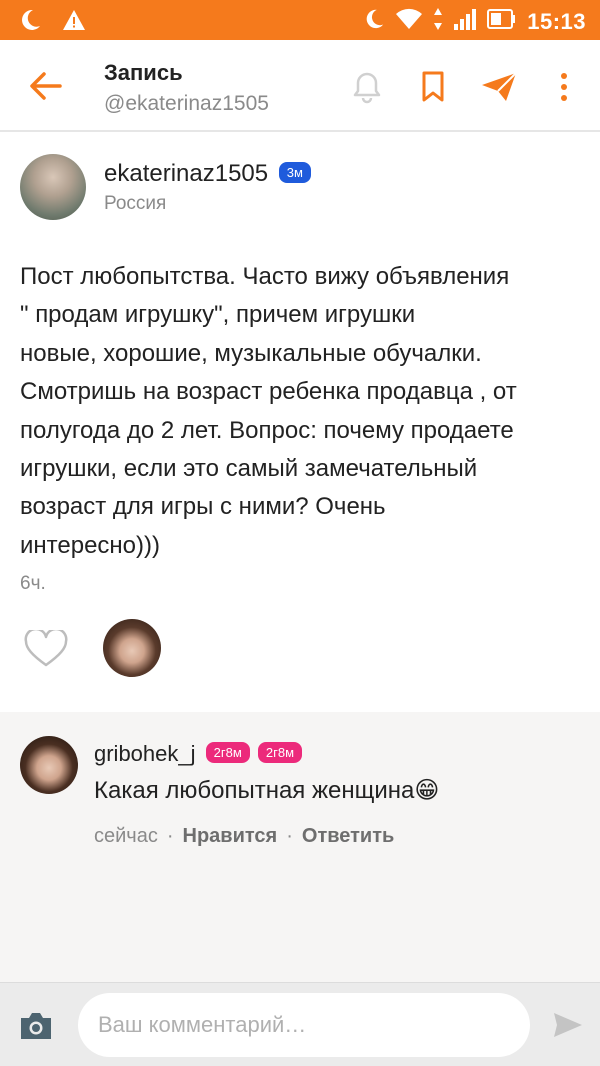 The width and height of the screenshot is (600, 1066). What do you see at coordinates (145, 753) in the screenshot?
I see `comment-author-username: gribohek_j` at bounding box center [145, 753].